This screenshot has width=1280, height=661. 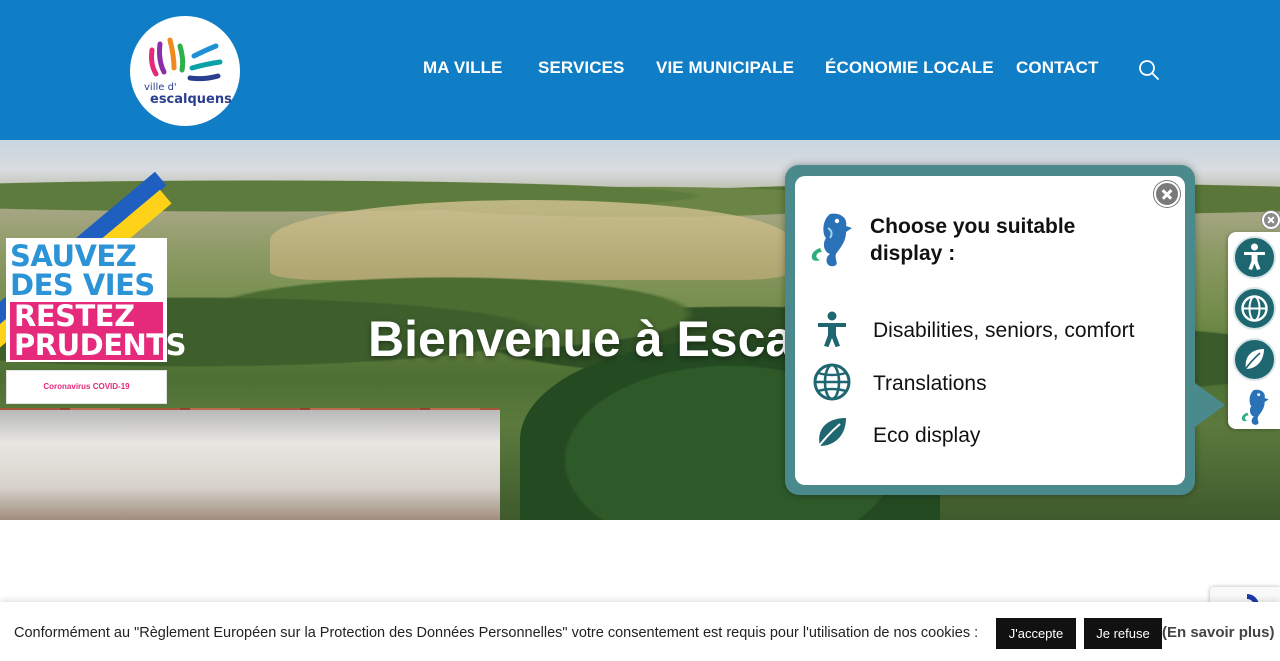 What do you see at coordinates (603, 339) in the screenshot?
I see `hero-title: Bienvenue à Escalq` at bounding box center [603, 339].